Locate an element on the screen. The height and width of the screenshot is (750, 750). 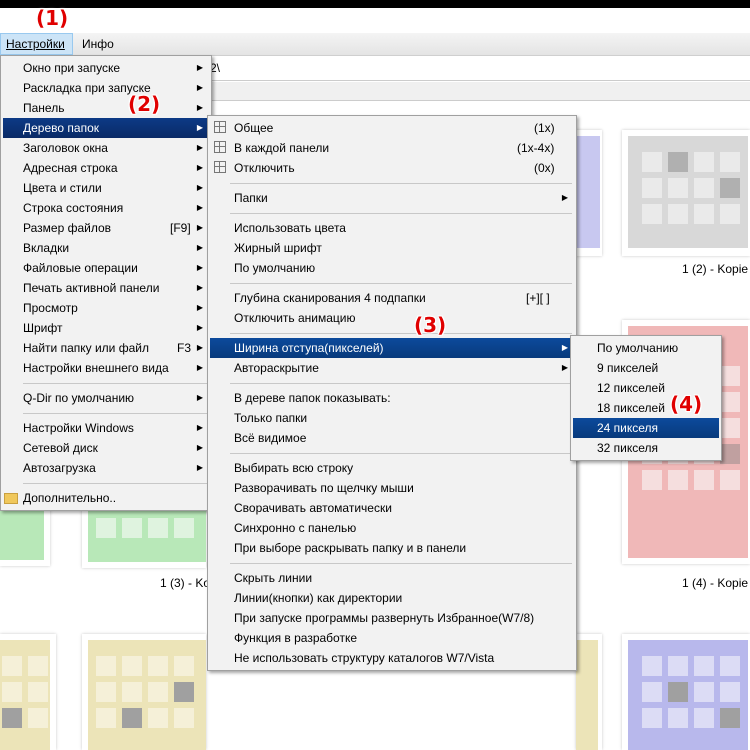
menu-item-file-size: Размер файлов [F9] ▶ is located at coordinates (106, 228).